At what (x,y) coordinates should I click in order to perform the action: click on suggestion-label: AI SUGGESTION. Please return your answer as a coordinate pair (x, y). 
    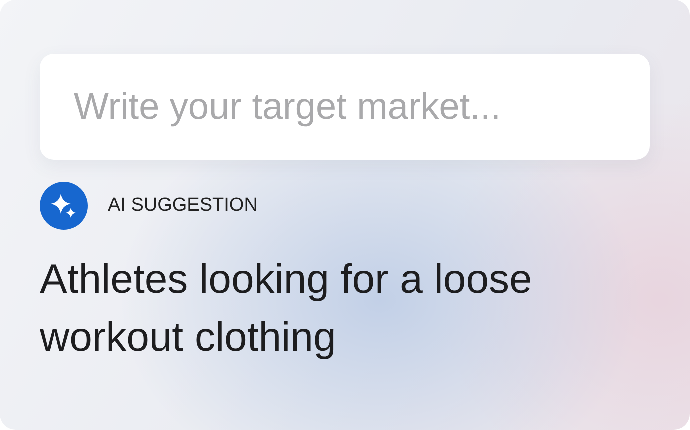
    Looking at the image, I should click on (183, 206).